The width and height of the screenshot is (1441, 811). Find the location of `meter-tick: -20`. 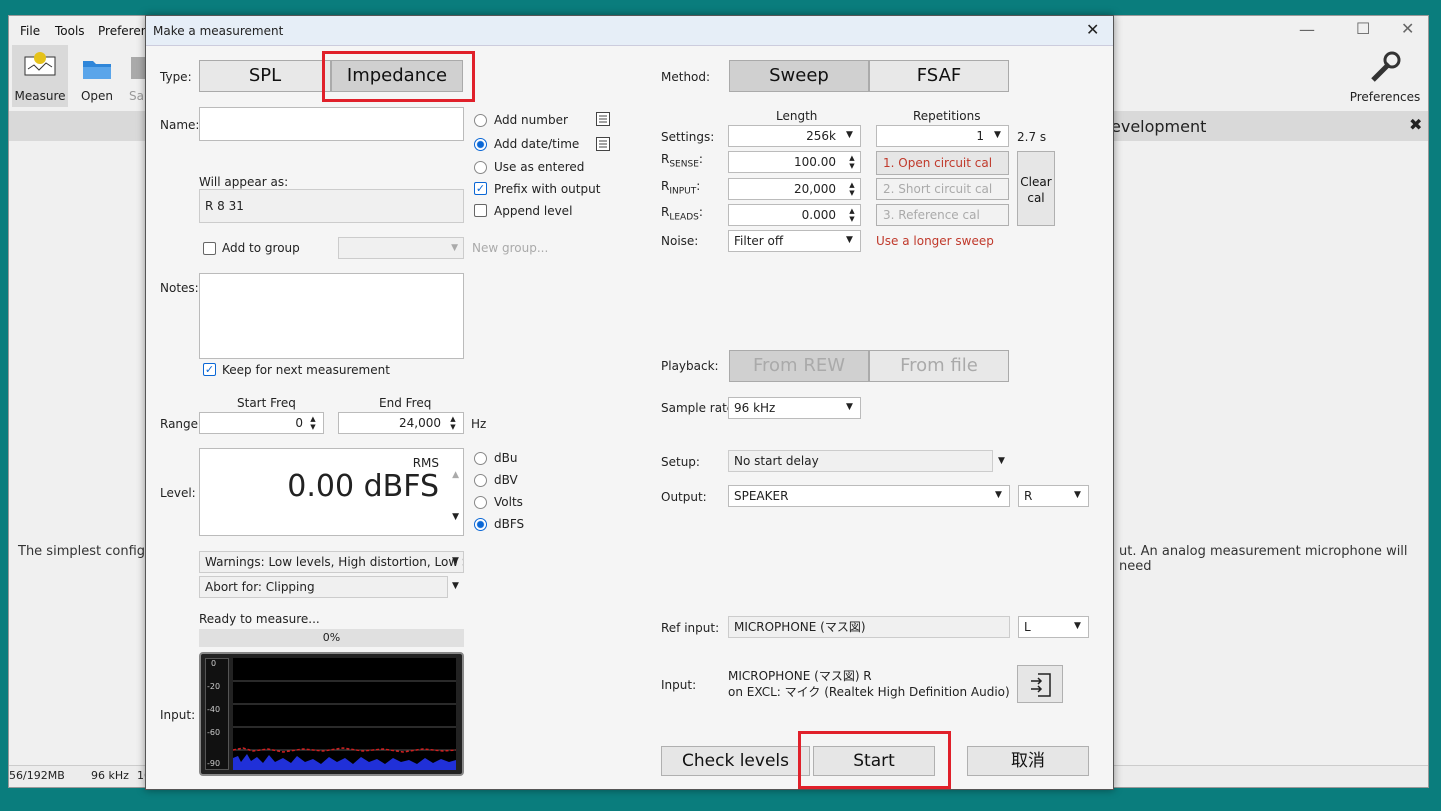

meter-tick: -20 is located at coordinates (214, 686).